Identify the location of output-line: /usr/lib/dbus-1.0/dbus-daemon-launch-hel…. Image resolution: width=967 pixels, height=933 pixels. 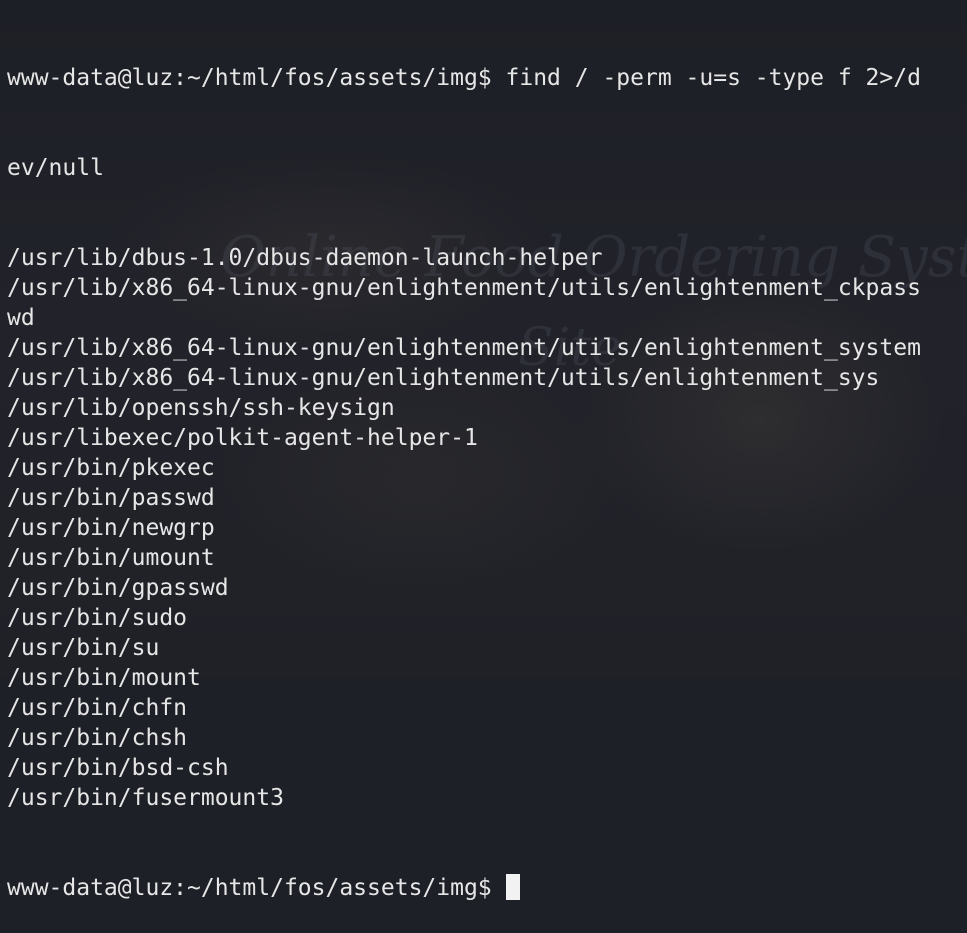
(305, 258).